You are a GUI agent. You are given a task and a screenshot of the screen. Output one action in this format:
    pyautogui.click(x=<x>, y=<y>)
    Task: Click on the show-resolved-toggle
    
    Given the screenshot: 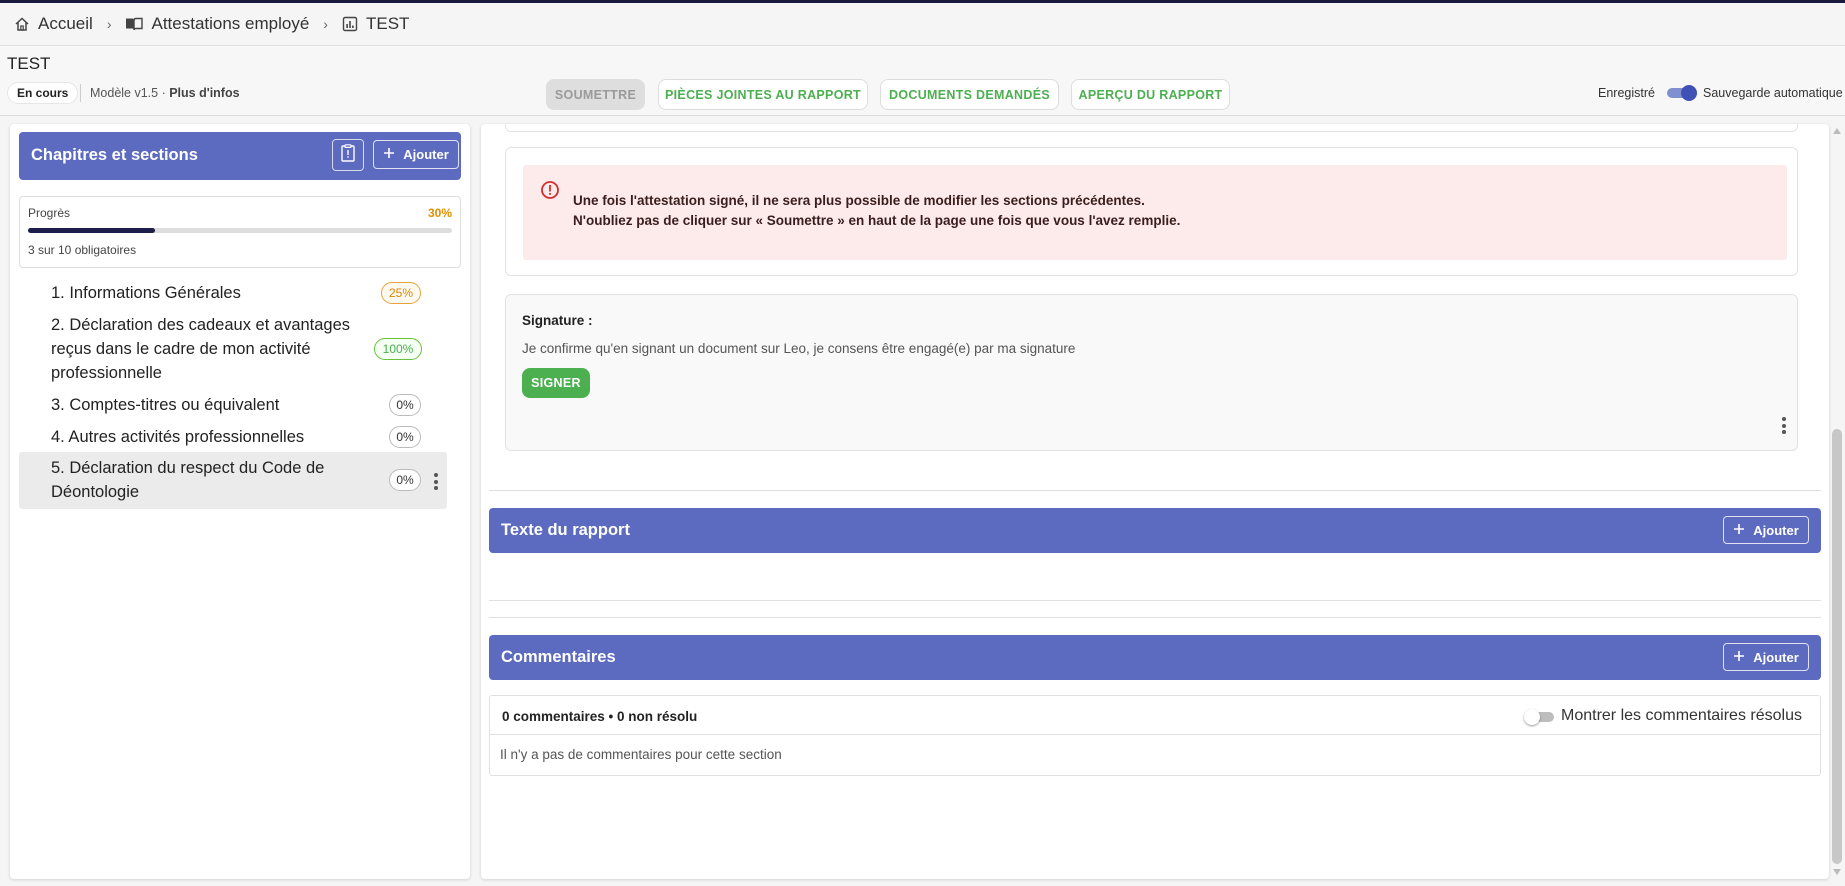 What is the action you would take?
    pyautogui.click(x=1539, y=717)
    